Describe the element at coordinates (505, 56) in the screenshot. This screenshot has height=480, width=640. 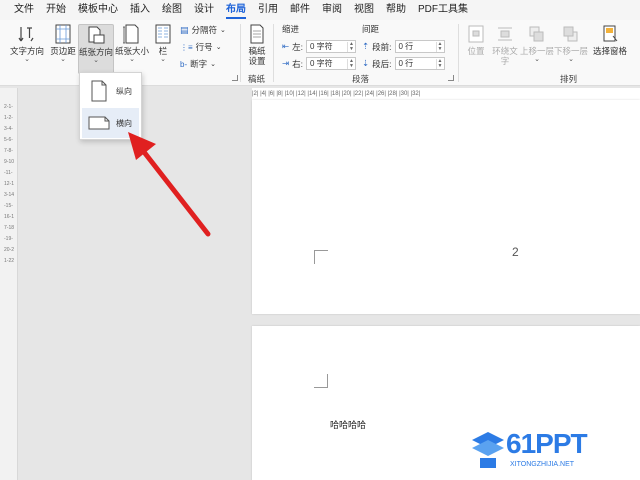
I see `wrap-text-label: 环绕文 字` at that location.